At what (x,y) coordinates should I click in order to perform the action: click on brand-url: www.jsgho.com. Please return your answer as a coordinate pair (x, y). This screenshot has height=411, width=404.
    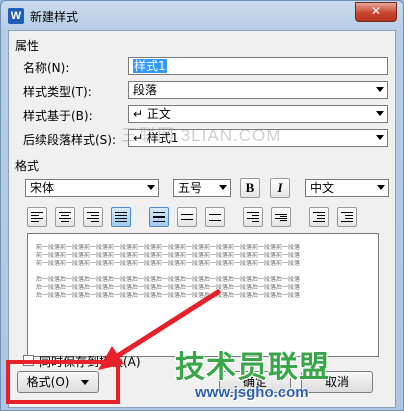
    Looking at the image, I should click on (252, 392).